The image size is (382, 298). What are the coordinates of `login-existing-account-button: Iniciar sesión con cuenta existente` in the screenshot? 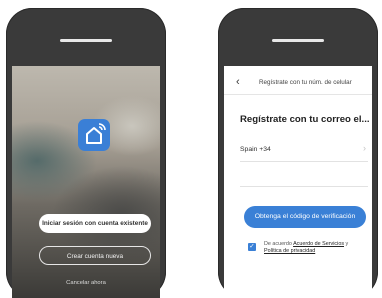 It's located at (95, 223).